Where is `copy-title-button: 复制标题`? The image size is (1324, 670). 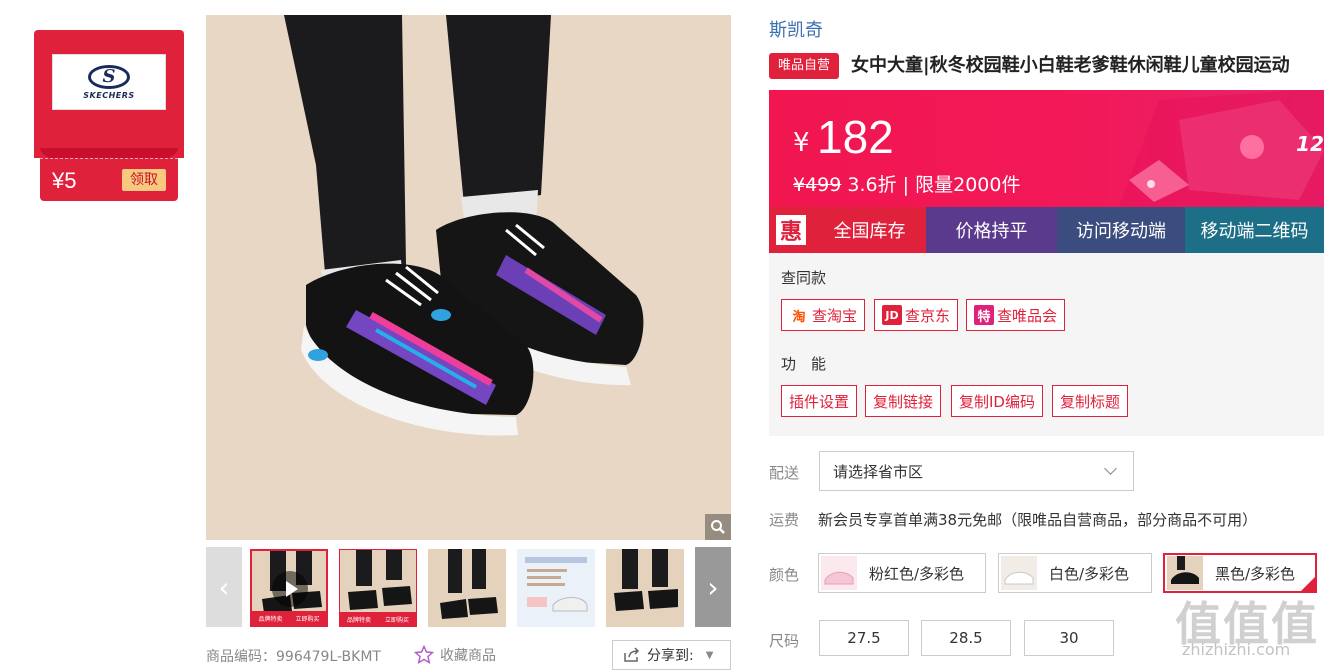 copy-title-button: 复制标题 is located at coordinates (1090, 401).